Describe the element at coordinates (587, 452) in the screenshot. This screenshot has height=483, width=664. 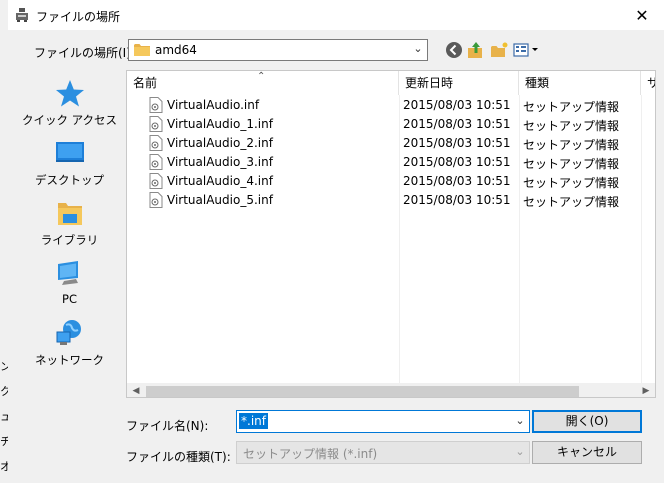
I see `cancel-button: キャンセル` at that location.